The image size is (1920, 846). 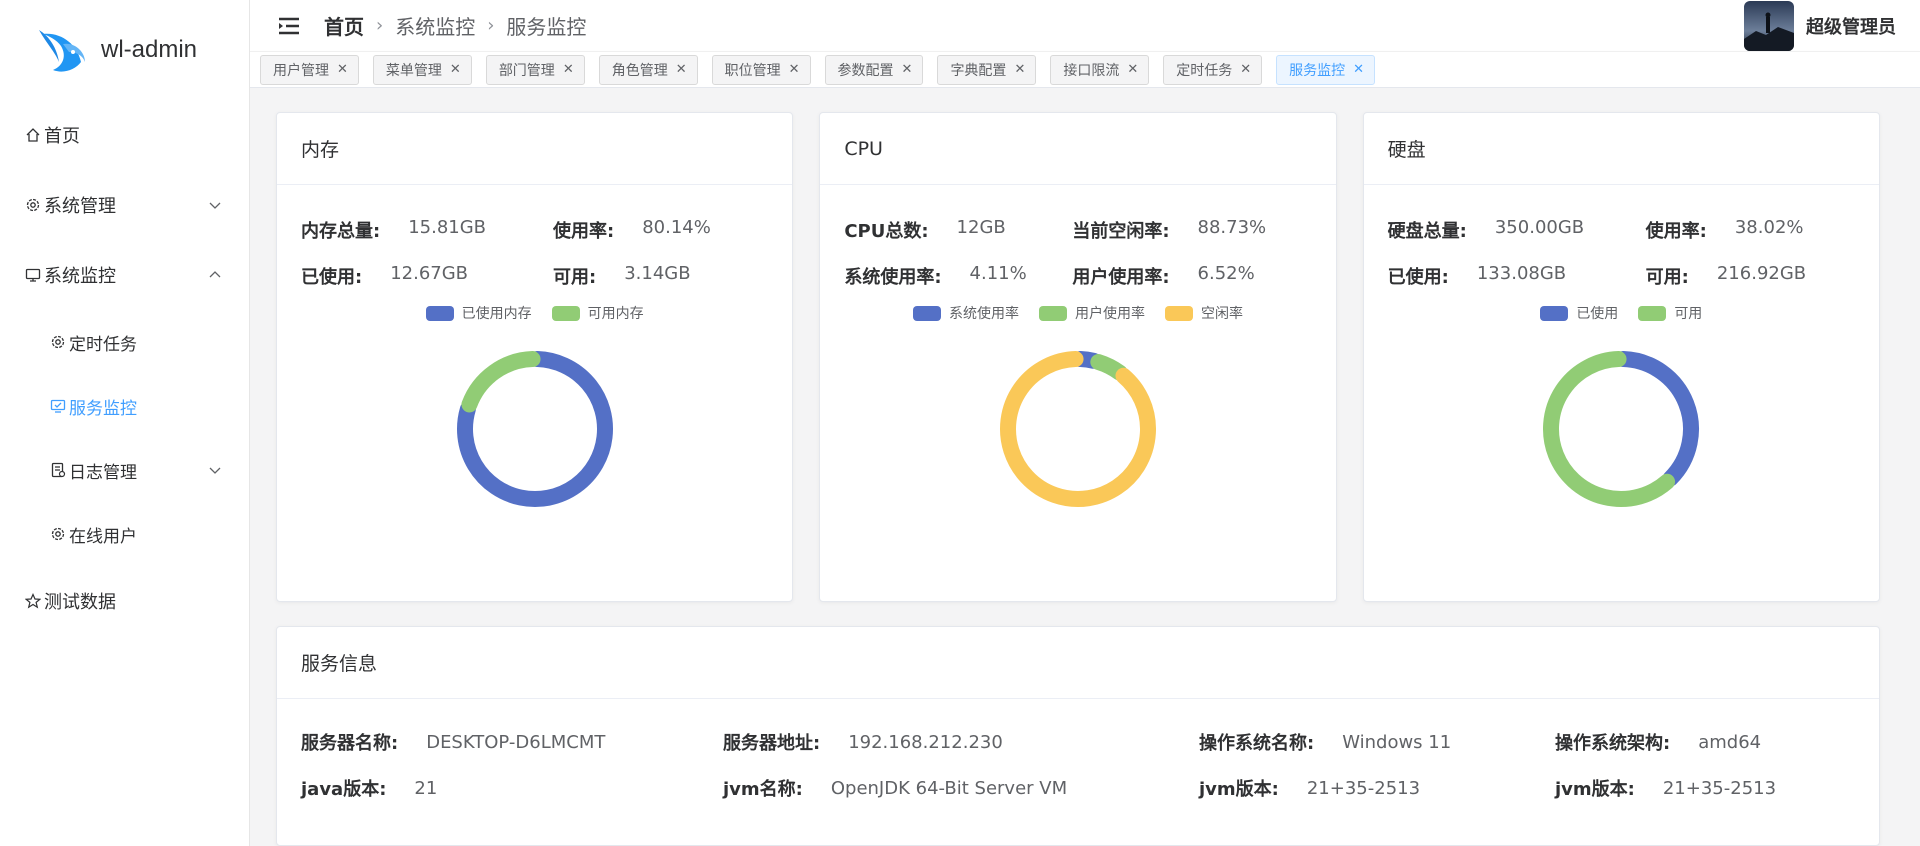 I want to click on menu-fold-icon, so click(x=289, y=26).